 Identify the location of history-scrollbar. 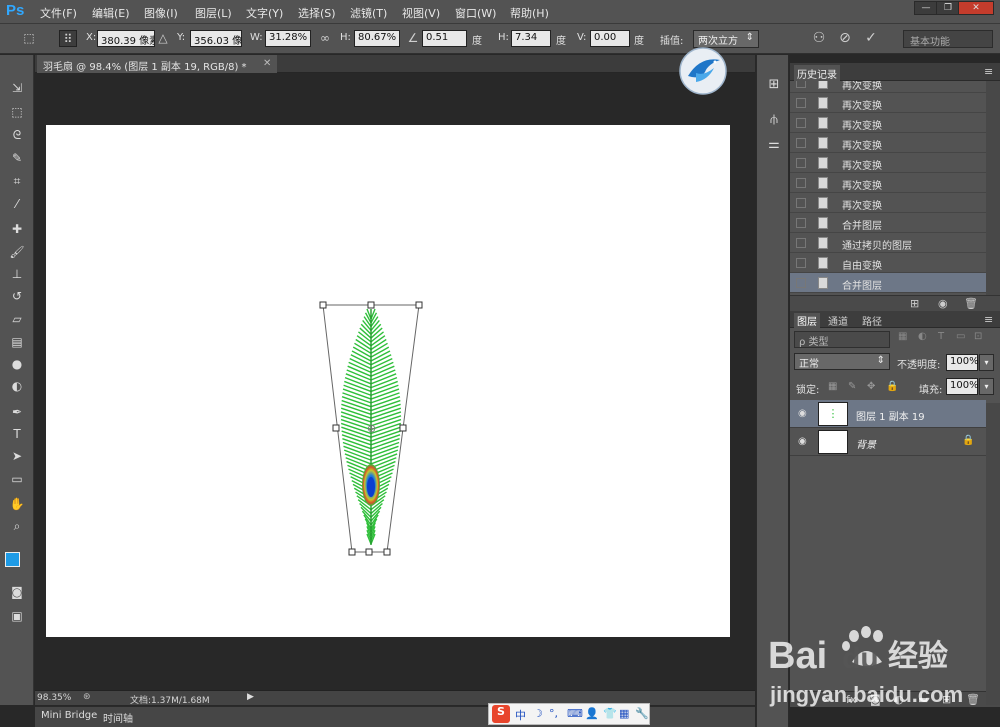
(993, 188).